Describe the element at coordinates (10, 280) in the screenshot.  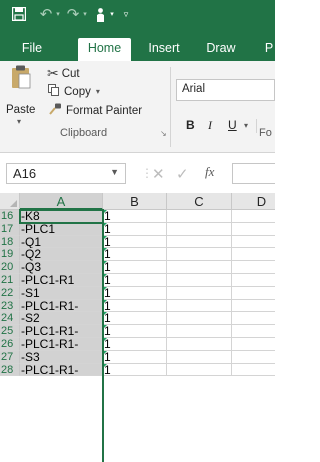
I see `row-header: 21` at that location.